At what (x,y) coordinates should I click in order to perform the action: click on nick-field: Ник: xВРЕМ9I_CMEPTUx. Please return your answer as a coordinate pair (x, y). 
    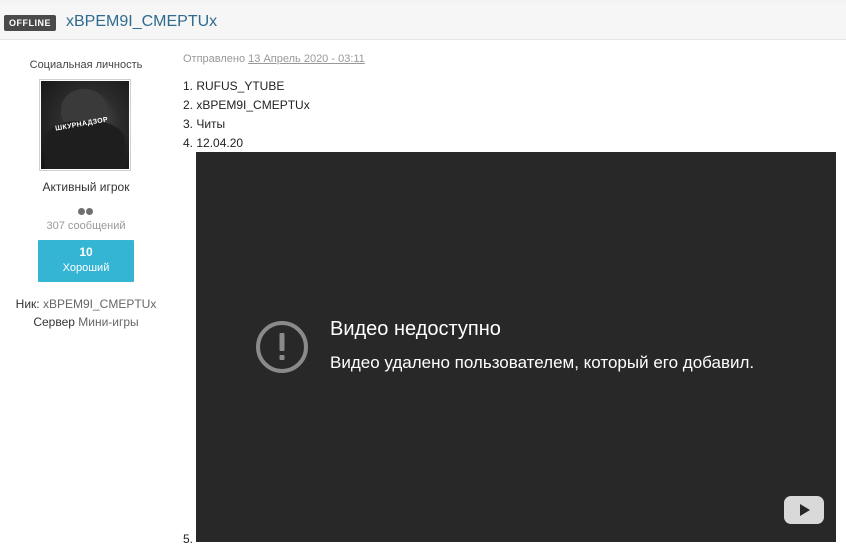
    Looking at the image, I should click on (86, 304).